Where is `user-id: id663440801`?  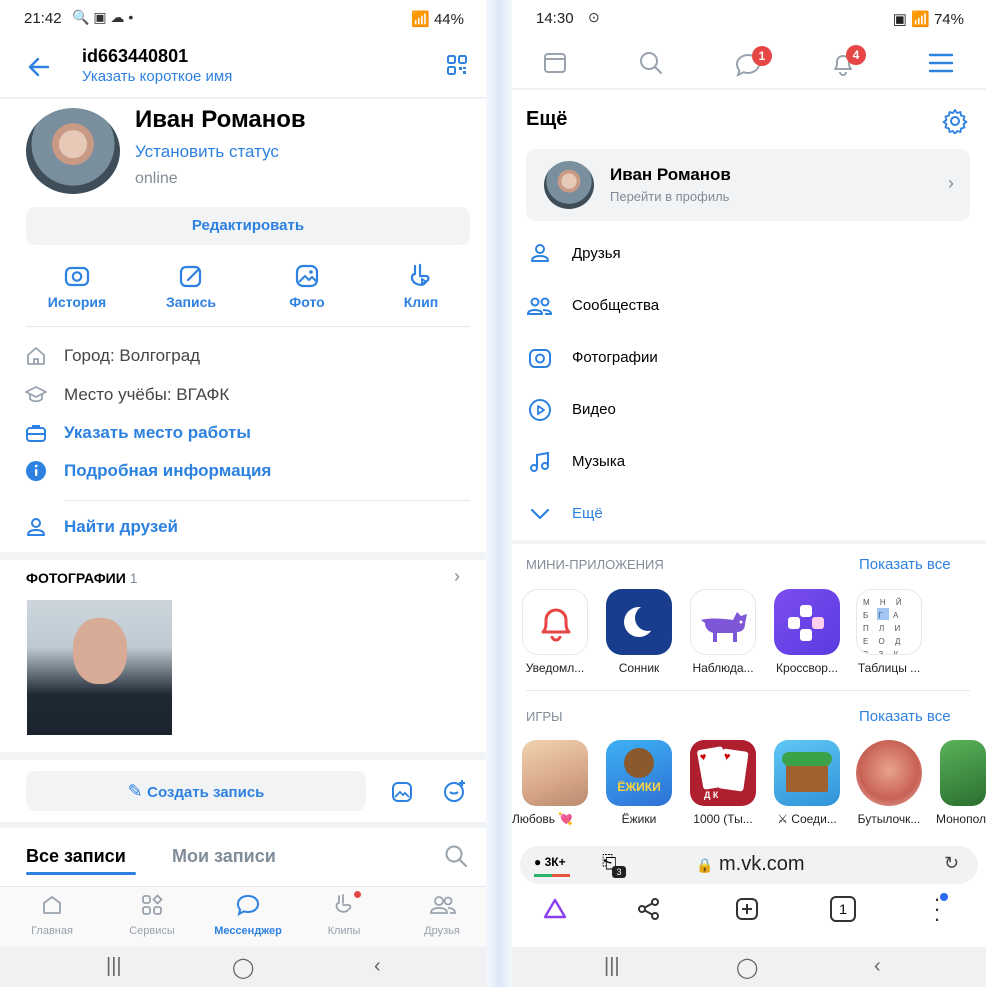 user-id: id663440801 is located at coordinates (135, 56).